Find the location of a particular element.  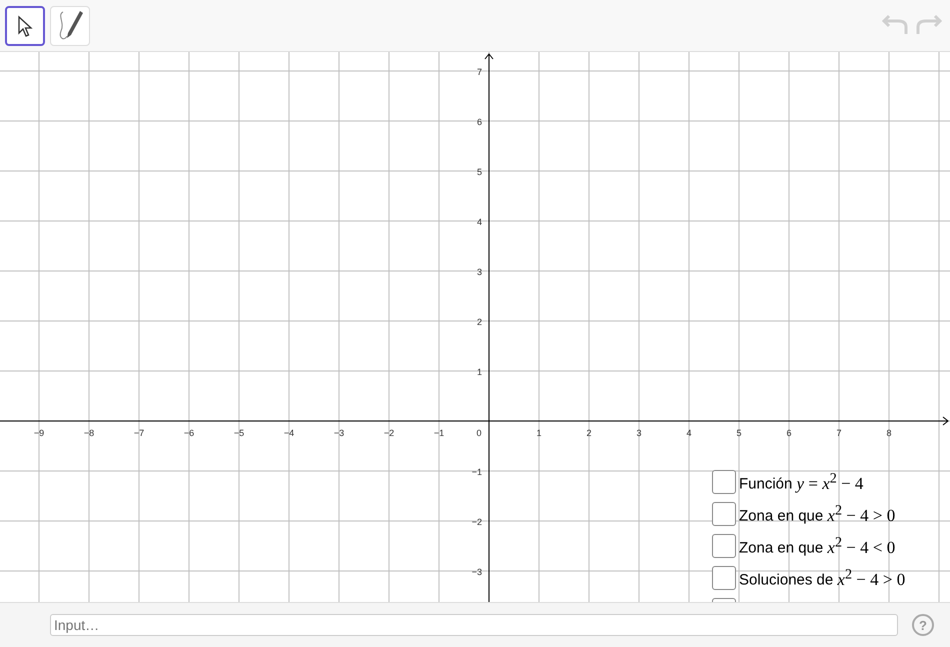

axis-label: −8 is located at coordinates (89, 433).